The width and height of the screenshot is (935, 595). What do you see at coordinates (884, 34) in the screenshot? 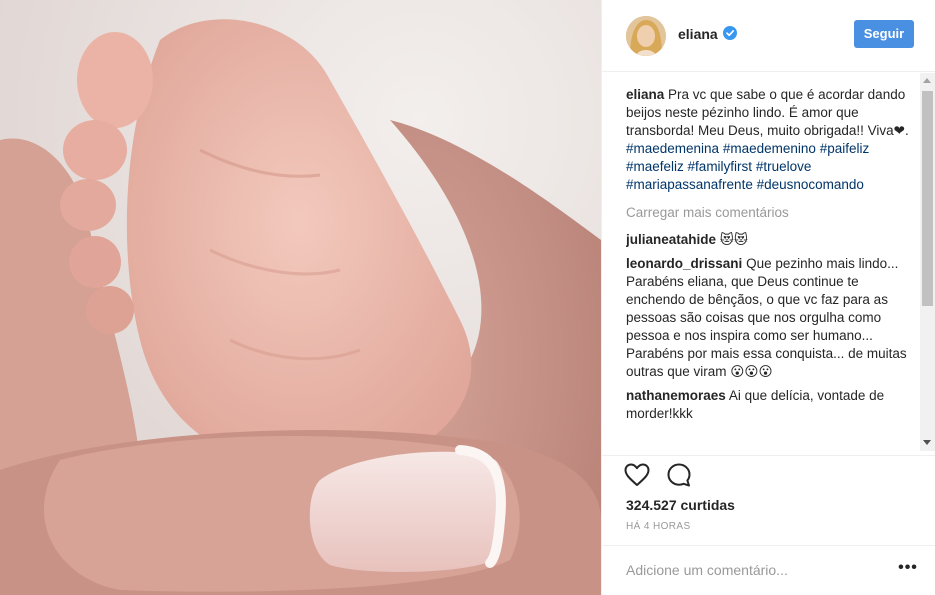
I see `follow-button: Seguir` at bounding box center [884, 34].